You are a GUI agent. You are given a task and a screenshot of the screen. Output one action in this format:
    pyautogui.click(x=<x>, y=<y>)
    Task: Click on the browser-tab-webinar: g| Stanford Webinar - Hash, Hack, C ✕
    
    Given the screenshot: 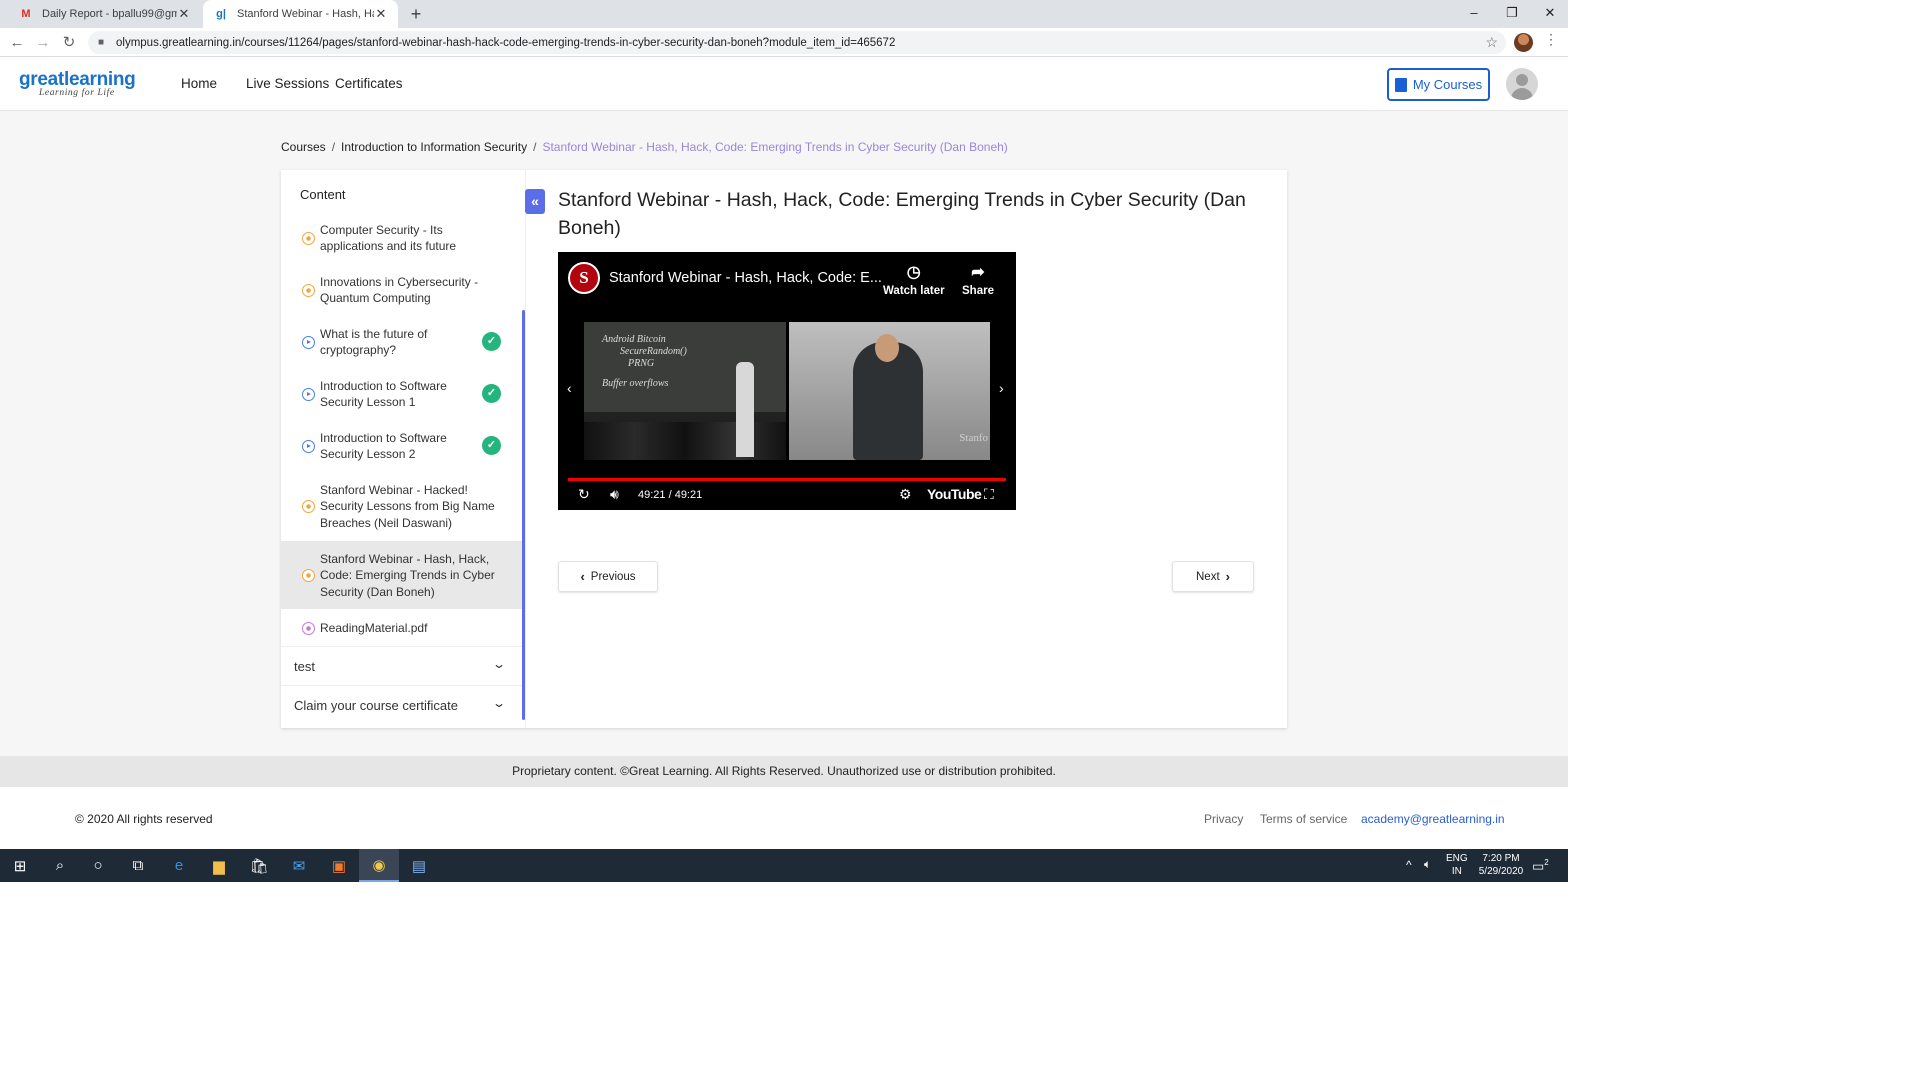 What is the action you would take?
    pyautogui.click(x=300, y=14)
    